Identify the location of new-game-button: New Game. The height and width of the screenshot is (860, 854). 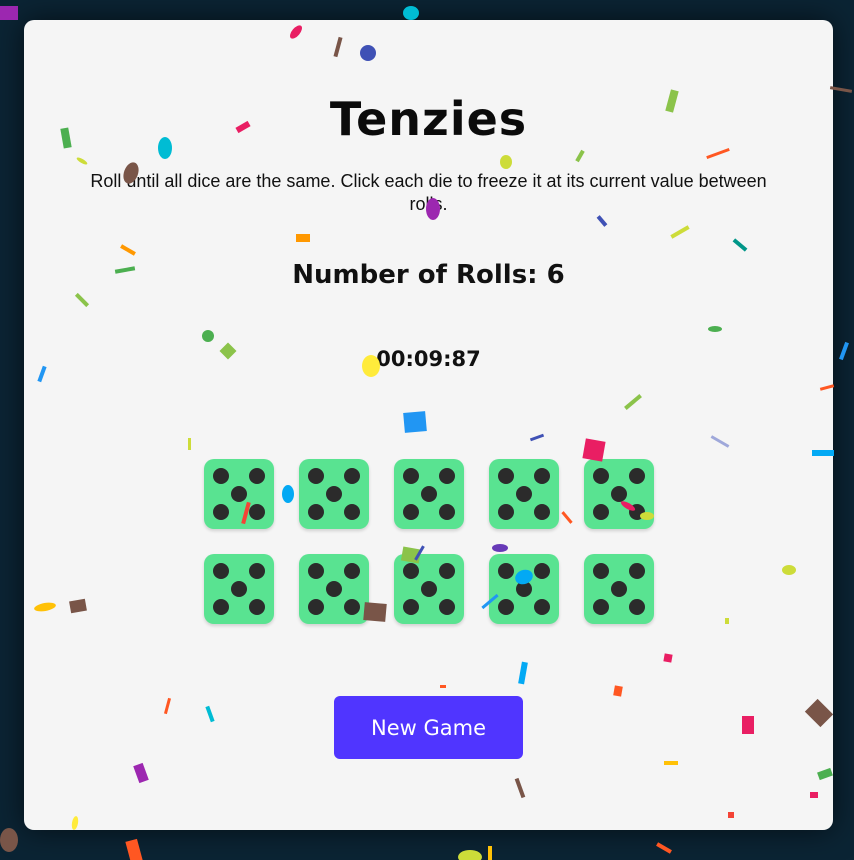
(428, 727).